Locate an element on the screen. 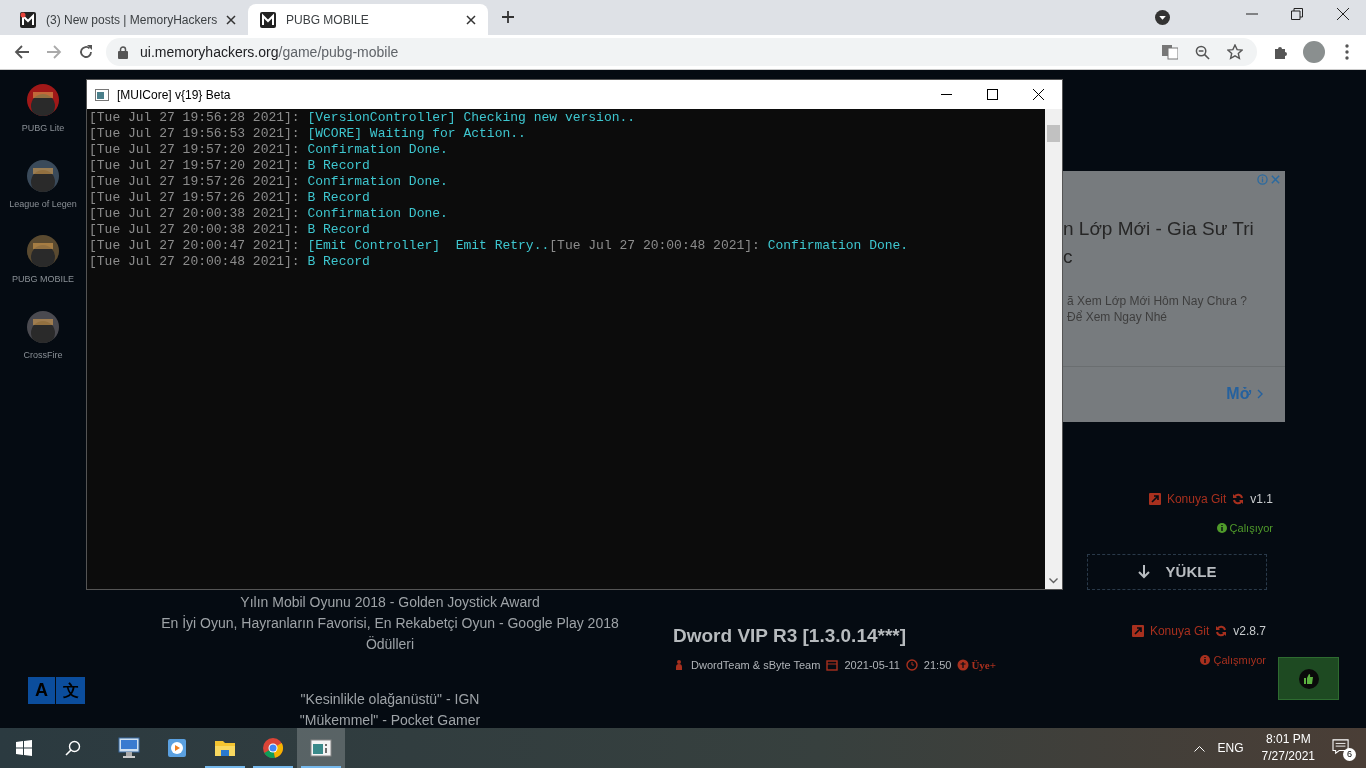  thumbs-up-icon is located at coordinates (1308, 678).